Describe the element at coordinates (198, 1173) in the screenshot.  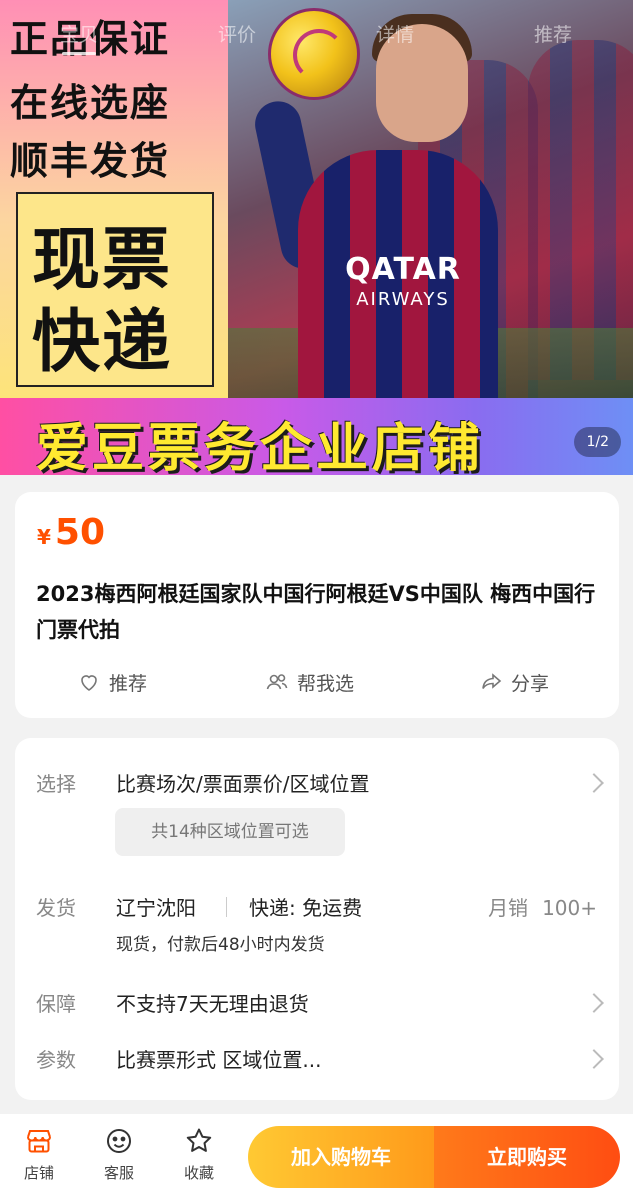
I see `favorite-label: 收藏` at that location.